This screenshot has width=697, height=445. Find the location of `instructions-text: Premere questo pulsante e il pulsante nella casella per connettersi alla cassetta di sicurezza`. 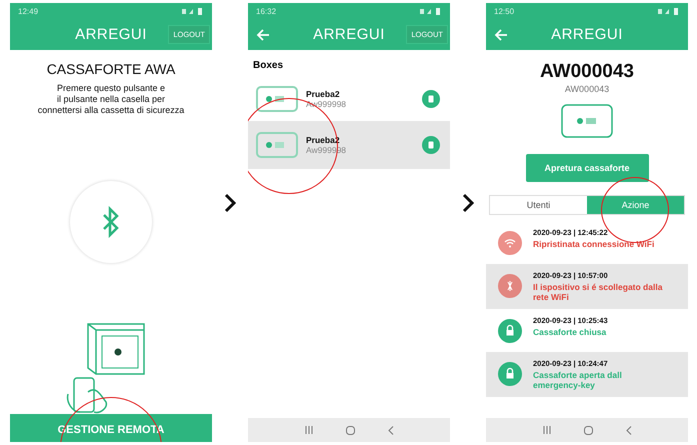

instructions-text: Premere questo pulsante e il pulsante nella casella per connettersi alla cassetta di sicurezza is located at coordinates (111, 99).